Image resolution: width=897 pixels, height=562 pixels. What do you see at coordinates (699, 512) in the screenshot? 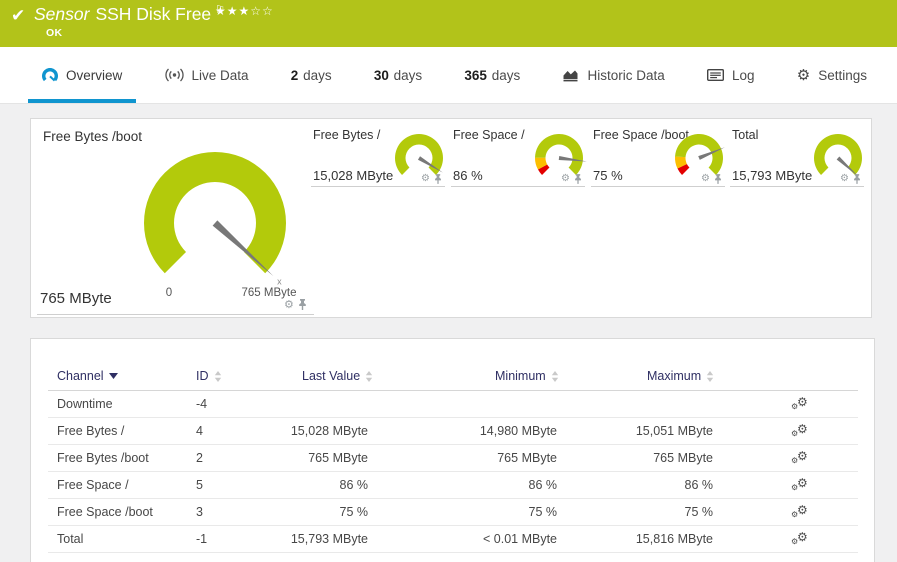
I see `channel-maximum: 75 %` at bounding box center [699, 512].